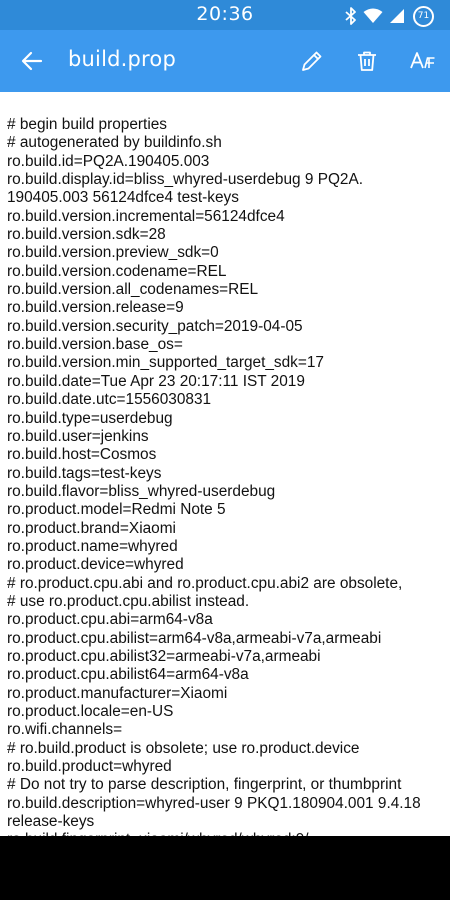 The image size is (450, 900). What do you see at coordinates (89, 767) in the screenshot?
I see `file-line: ro.build.product=whyred` at bounding box center [89, 767].